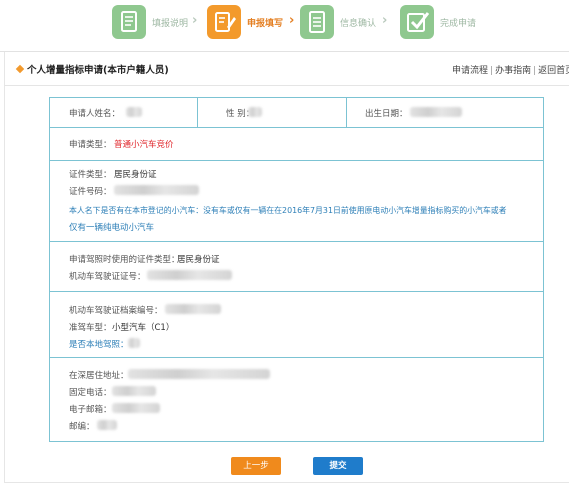 The height and width of the screenshot is (487, 569). What do you see at coordinates (98, 70) in the screenshot?
I see `page-title: 个人增量指标申请(本市户籍人员)` at bounding box center [98, 70].